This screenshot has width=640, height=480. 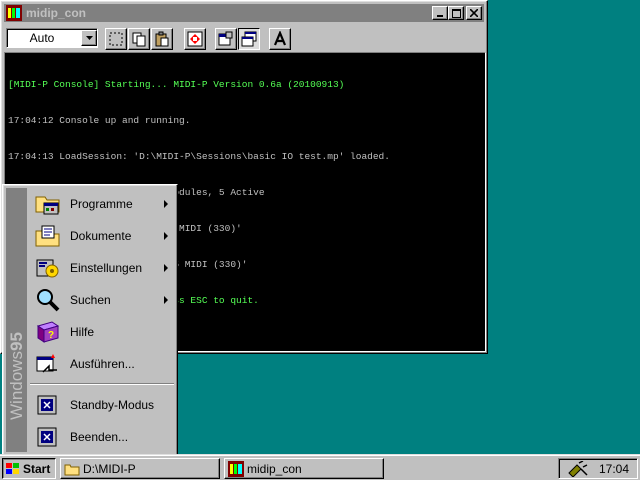 I want to click on console-toolbar: Auto, so click(x=244, y=38).